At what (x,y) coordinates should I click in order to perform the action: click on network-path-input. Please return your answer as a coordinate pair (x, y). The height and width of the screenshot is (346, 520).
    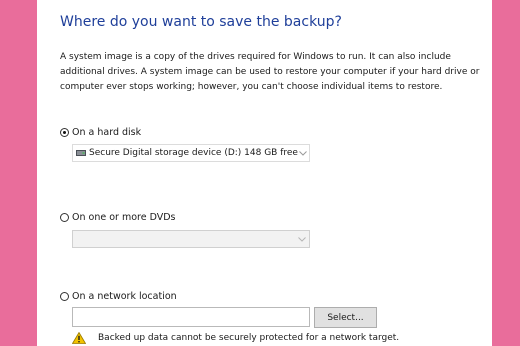
    Looking at the image, I should click on (191, 317).